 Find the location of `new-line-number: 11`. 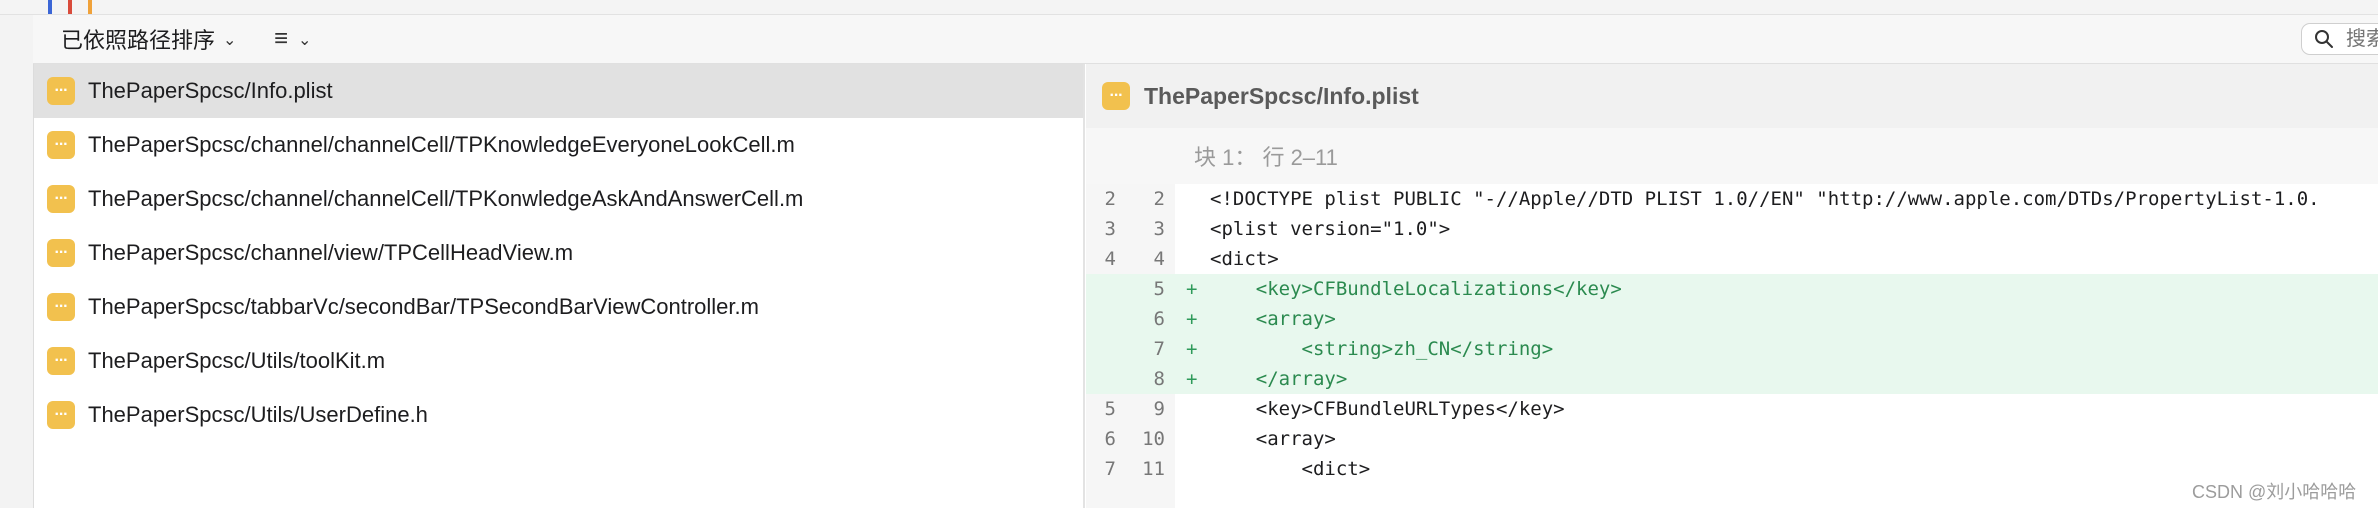

new-line-number: 11 is located at coordinates (1153, 469).